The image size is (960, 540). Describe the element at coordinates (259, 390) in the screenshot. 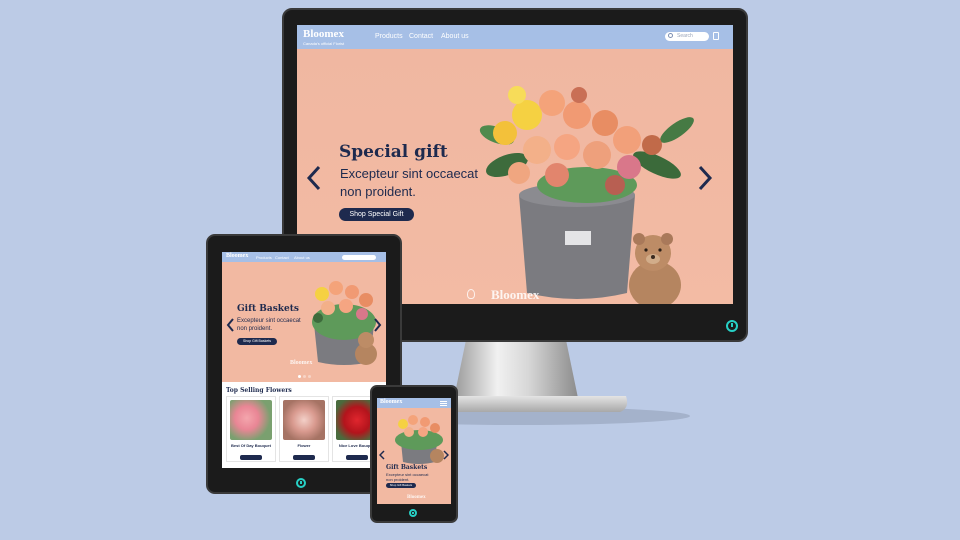

I see `tablet-section-title: Top Selling Flowers` at that location.